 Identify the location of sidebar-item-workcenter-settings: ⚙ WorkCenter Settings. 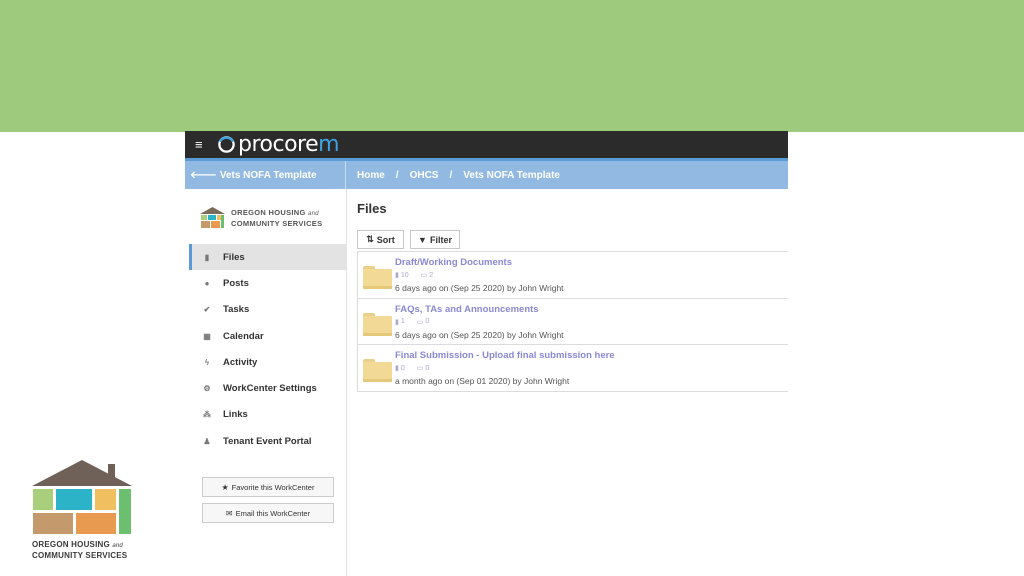
(268, 388).